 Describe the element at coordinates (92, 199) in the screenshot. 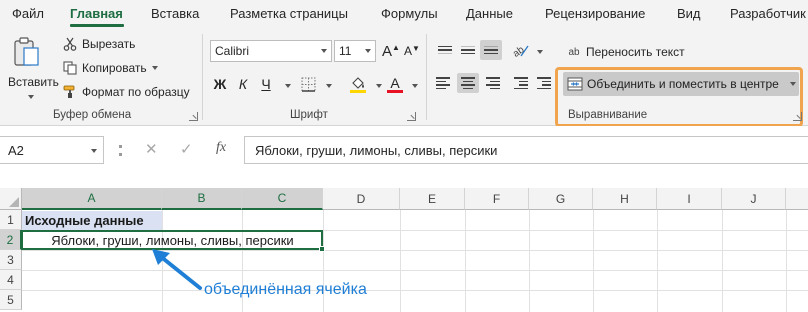

I see `column-header: A` at that location.